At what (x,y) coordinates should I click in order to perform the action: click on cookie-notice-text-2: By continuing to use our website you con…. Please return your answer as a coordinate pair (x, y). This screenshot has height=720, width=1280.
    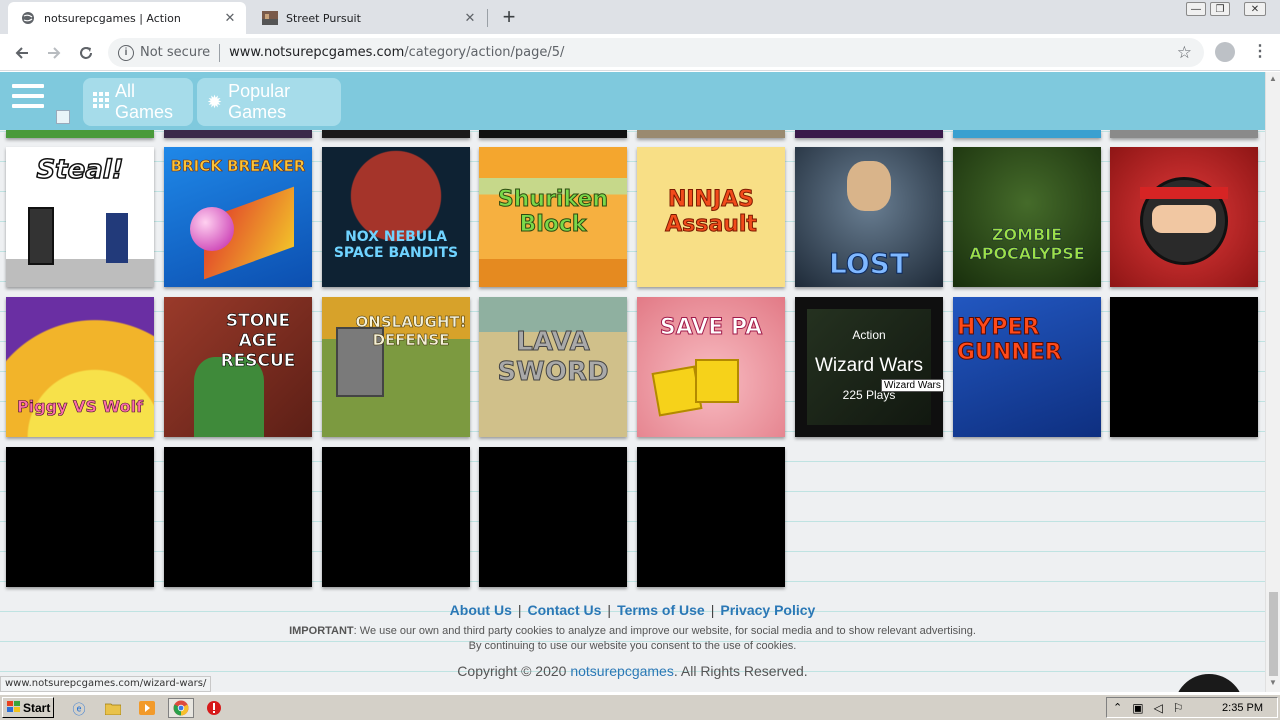
    Looking at the image, I should click on (632, 646).